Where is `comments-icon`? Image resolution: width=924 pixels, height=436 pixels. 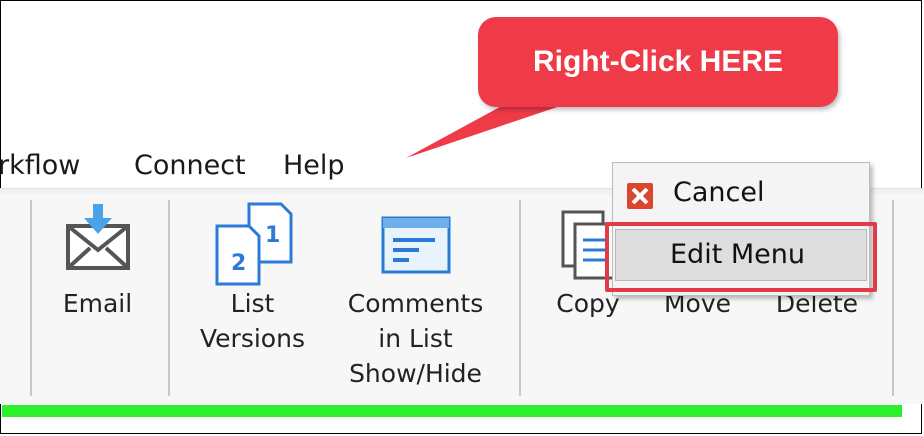 comments-icon is located at coordinates (415, 245).